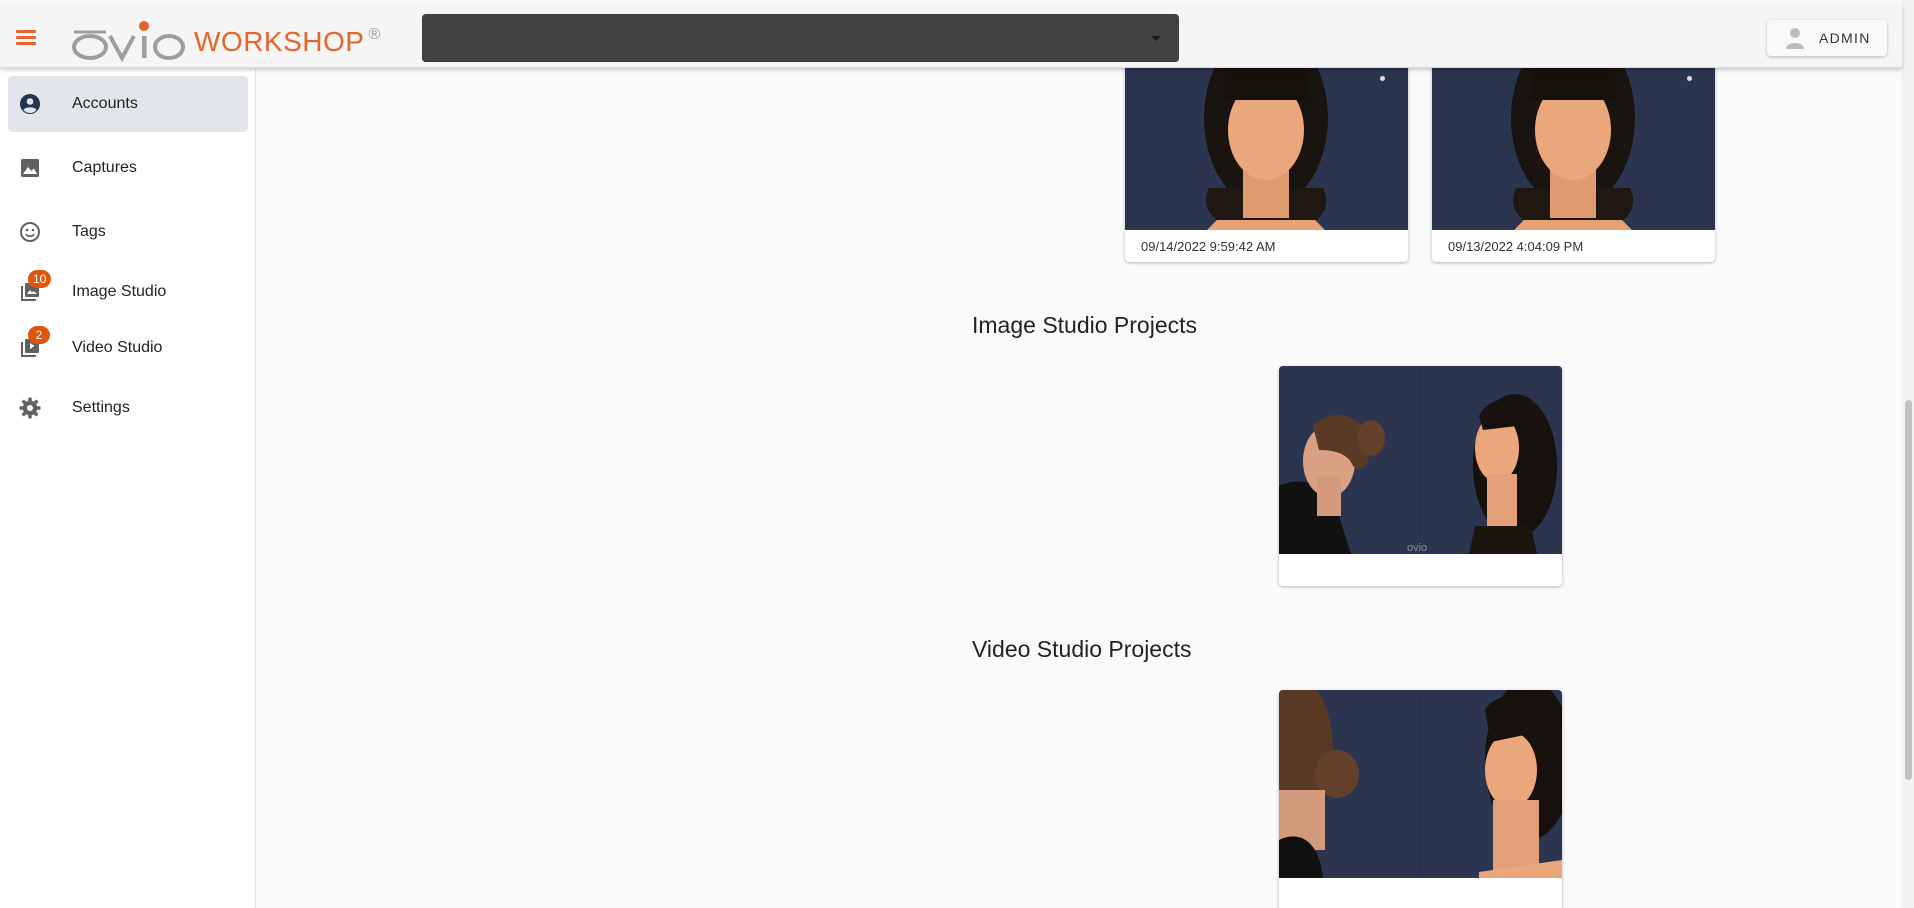 This screenshot has height=908, width=1914. I want to click on capture-card: 09/13/2022 4:04:09 PM, so click(1573, 165).